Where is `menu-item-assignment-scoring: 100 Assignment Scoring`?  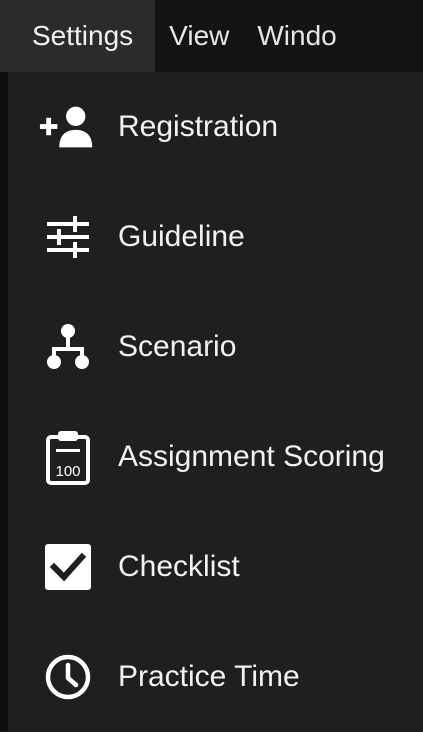
menu-item-assignment-scoring: 100 Assignment Scoring is located at coordinates (215, 457).